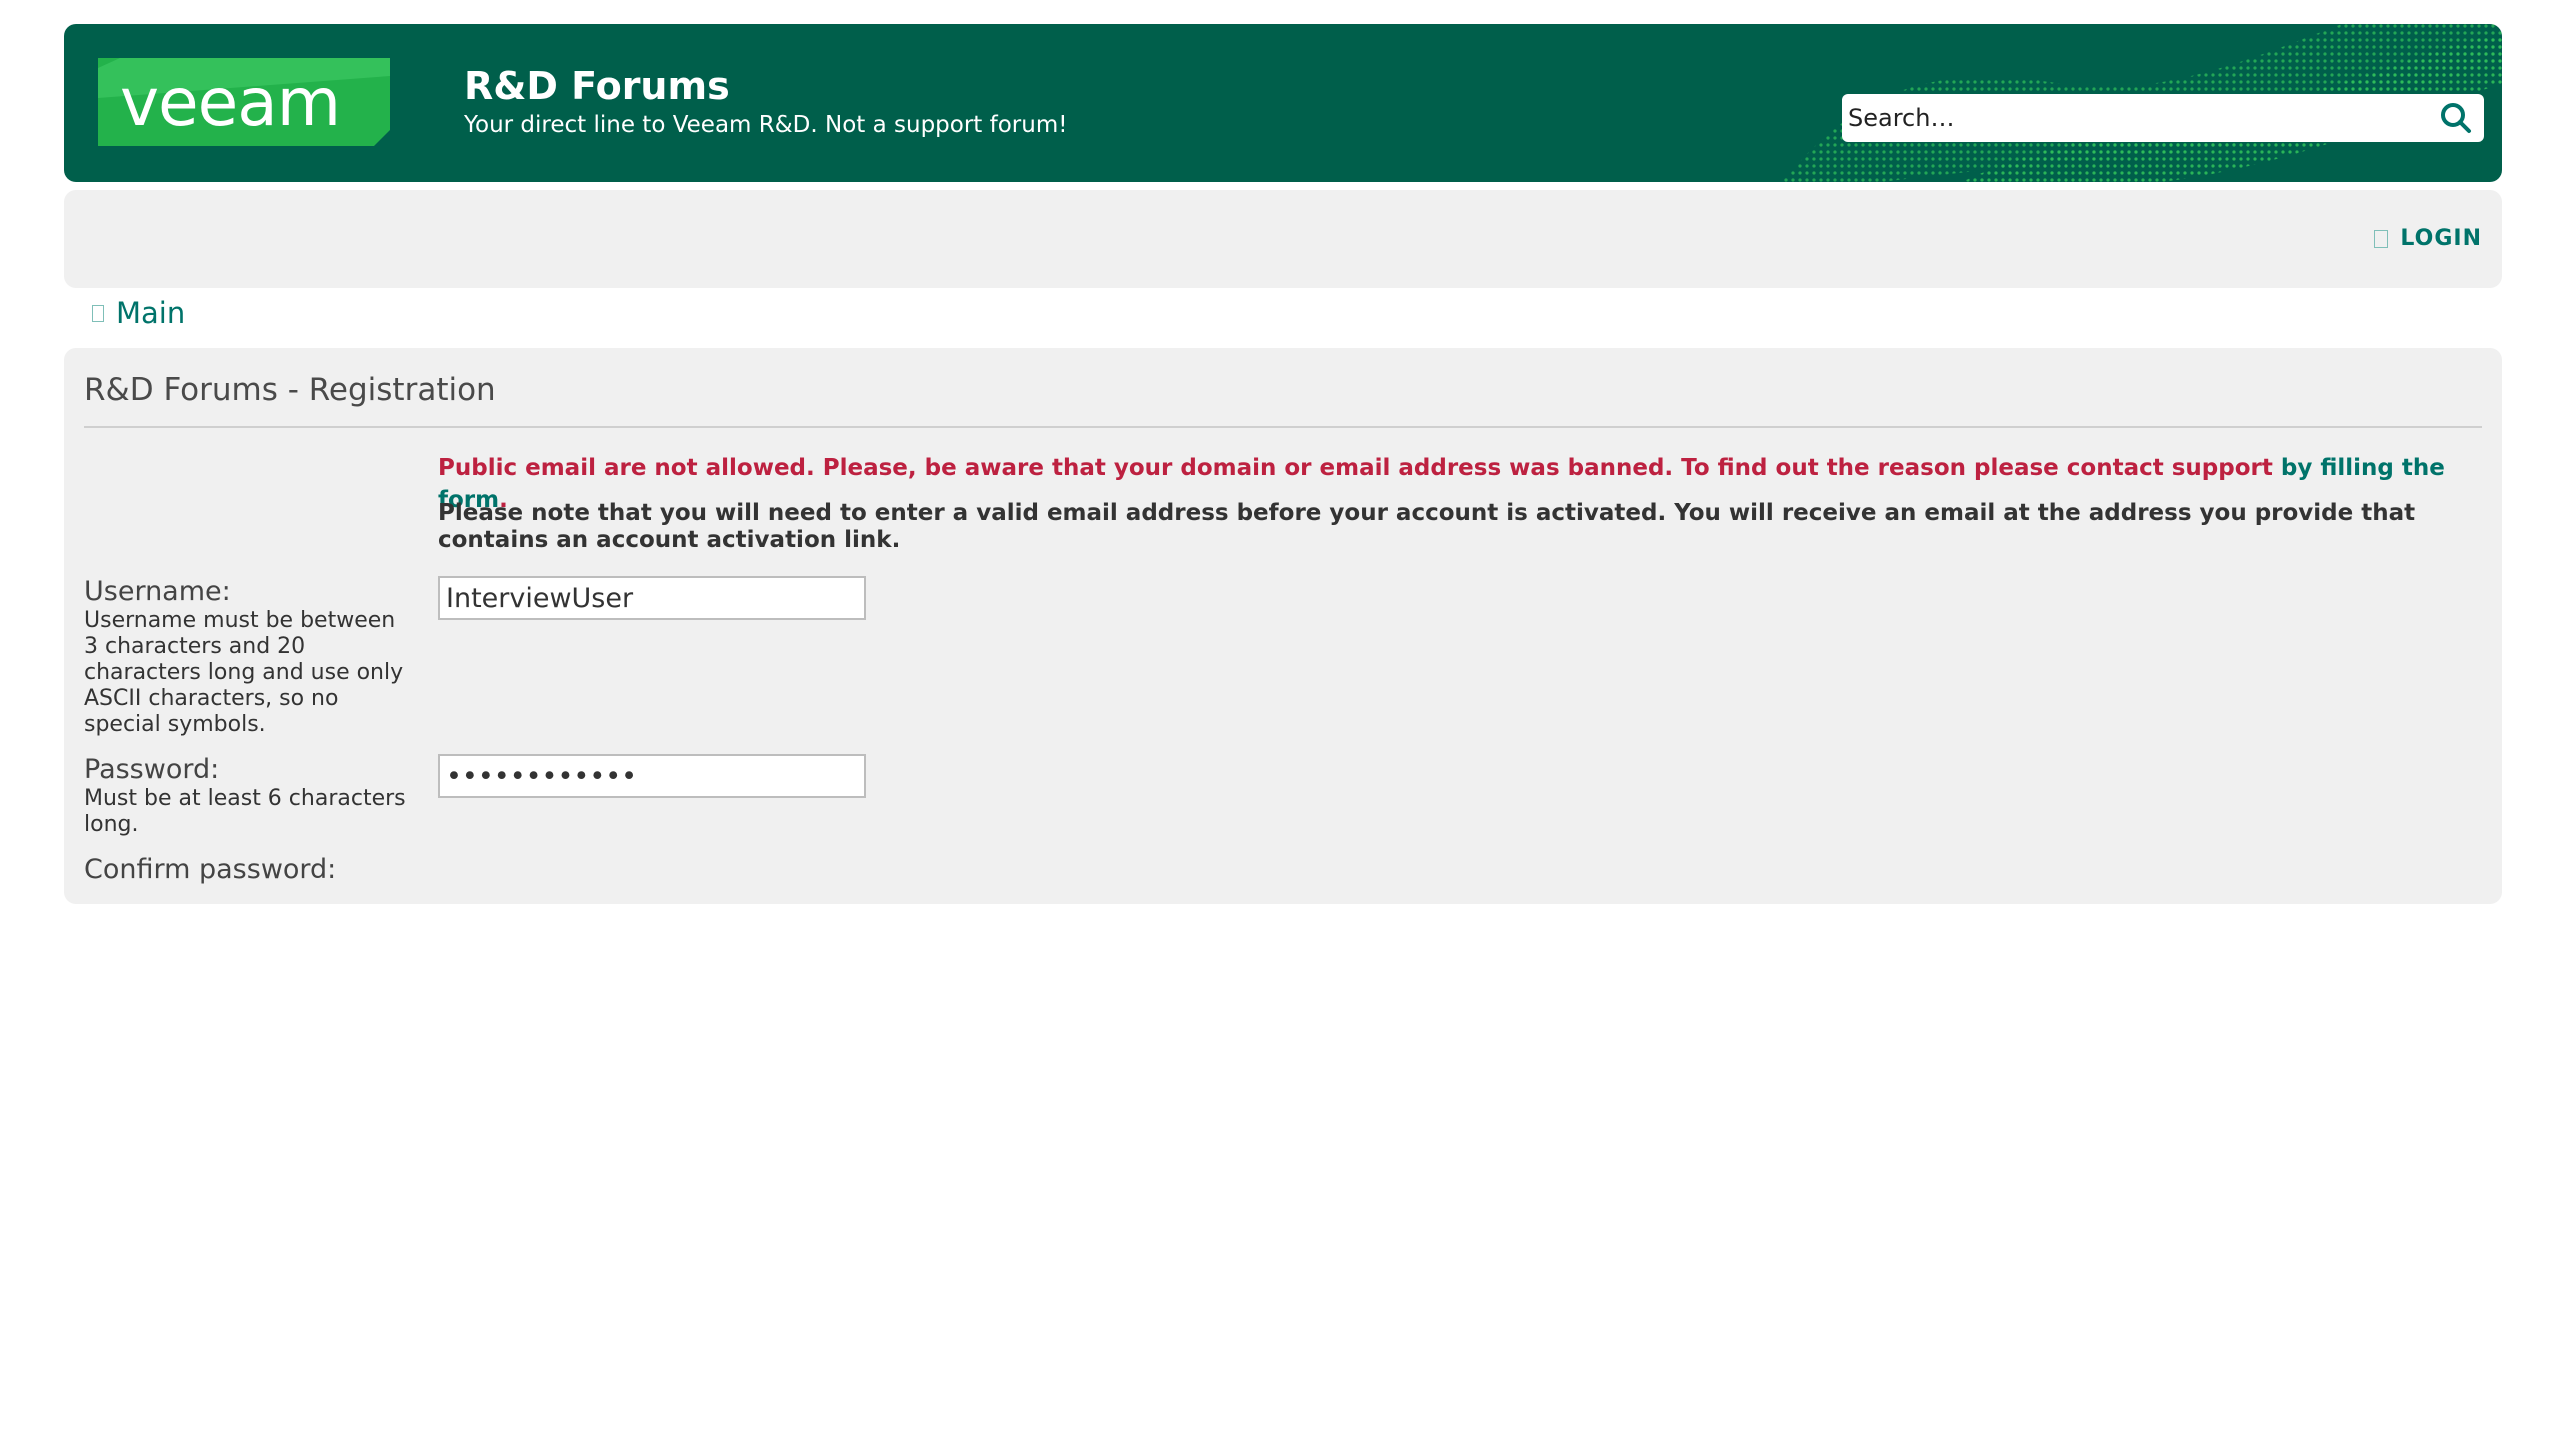 The width and height of the screenshot is (2560, 1440). I want to click on site-title: R&D Forums, so click(597, 86).